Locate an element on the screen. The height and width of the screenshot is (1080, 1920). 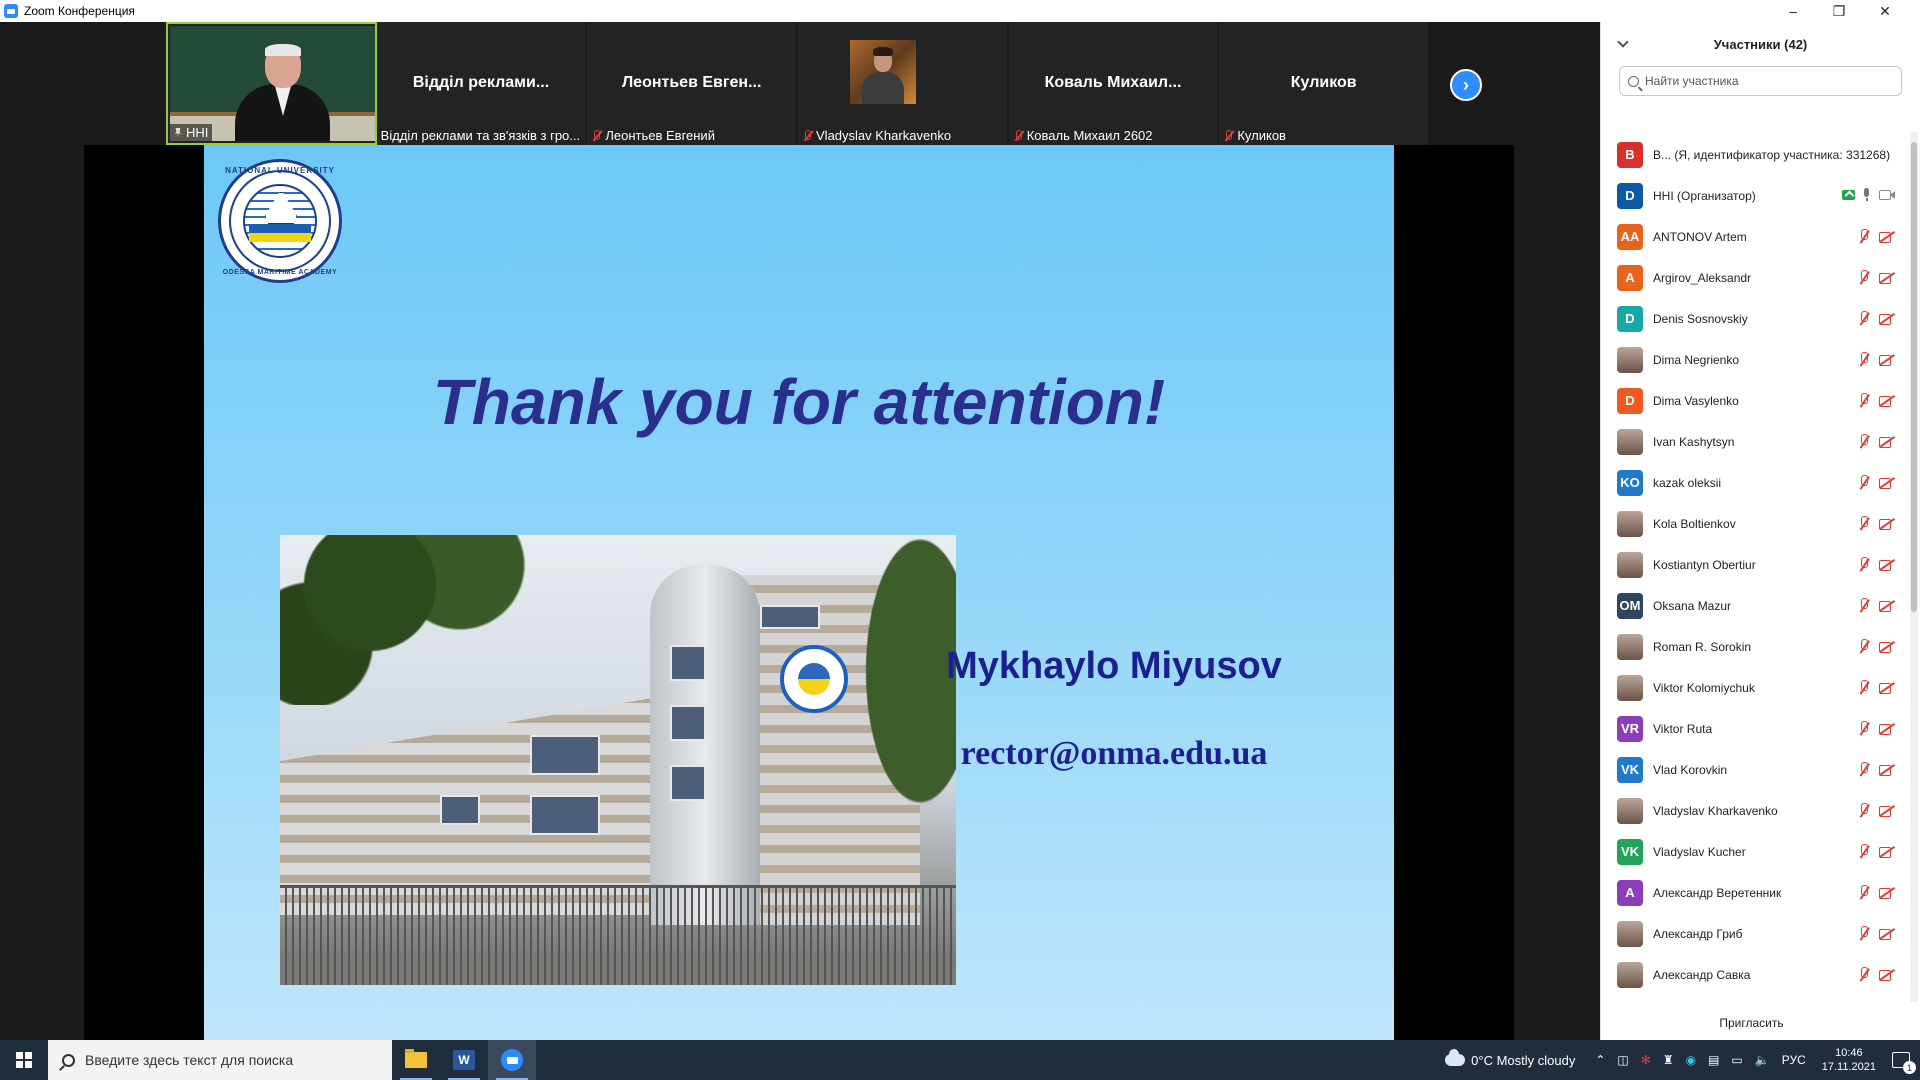
participant-row: Александр Гриб is located at coordinates (1752, 933).